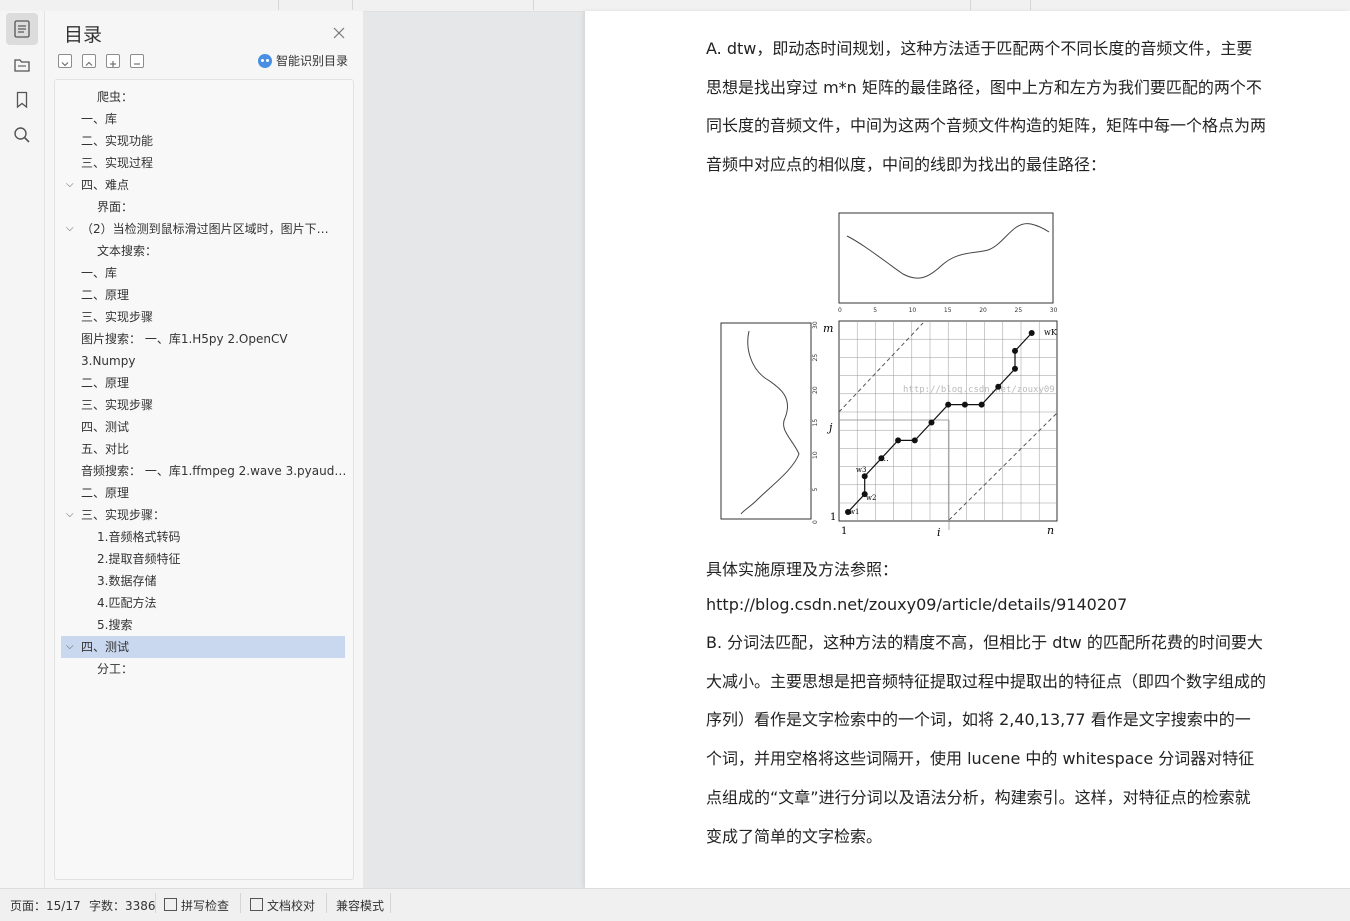 The width and height of the screenshot is (1350, 921). Describe the element at coordinates (1054, 310) in the screenshot. I see `top-axis-tick-label: 30` at that location.